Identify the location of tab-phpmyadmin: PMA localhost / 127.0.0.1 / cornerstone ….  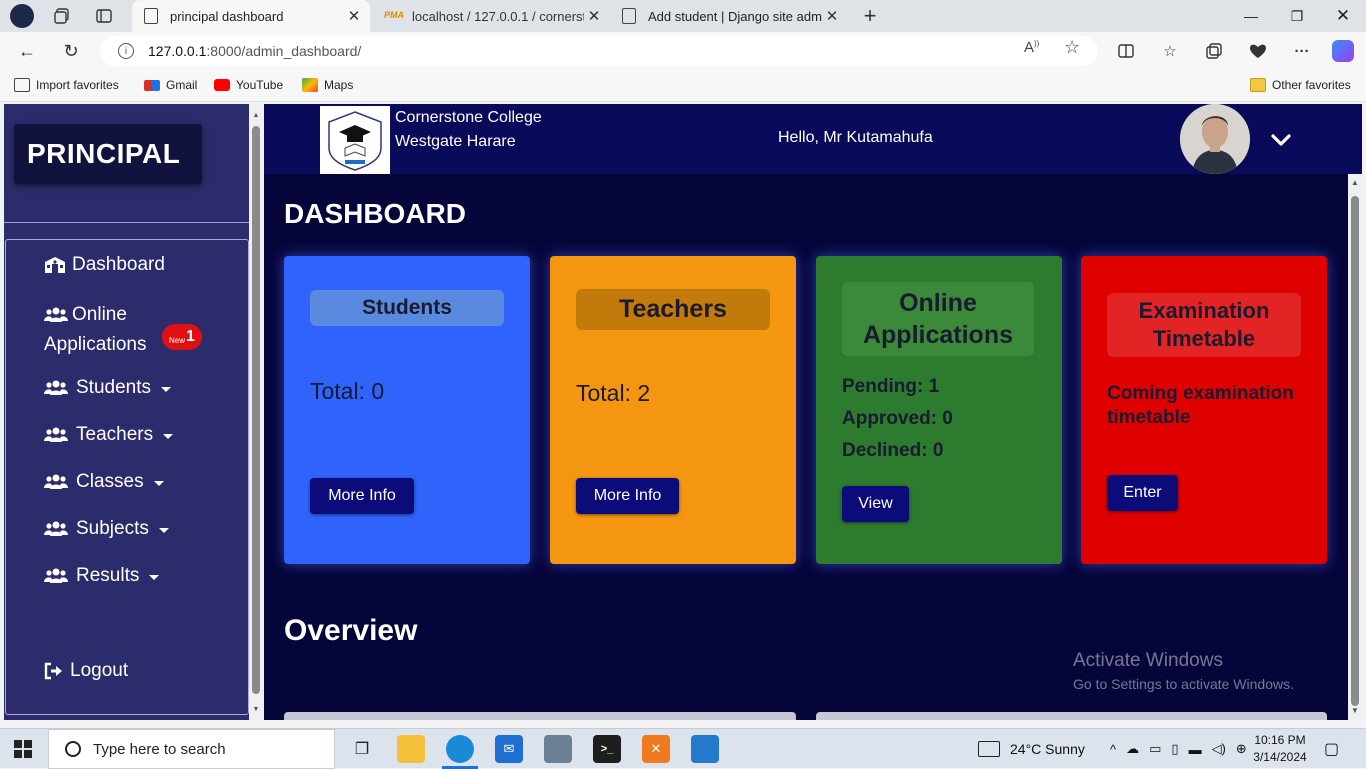
(491, 16).